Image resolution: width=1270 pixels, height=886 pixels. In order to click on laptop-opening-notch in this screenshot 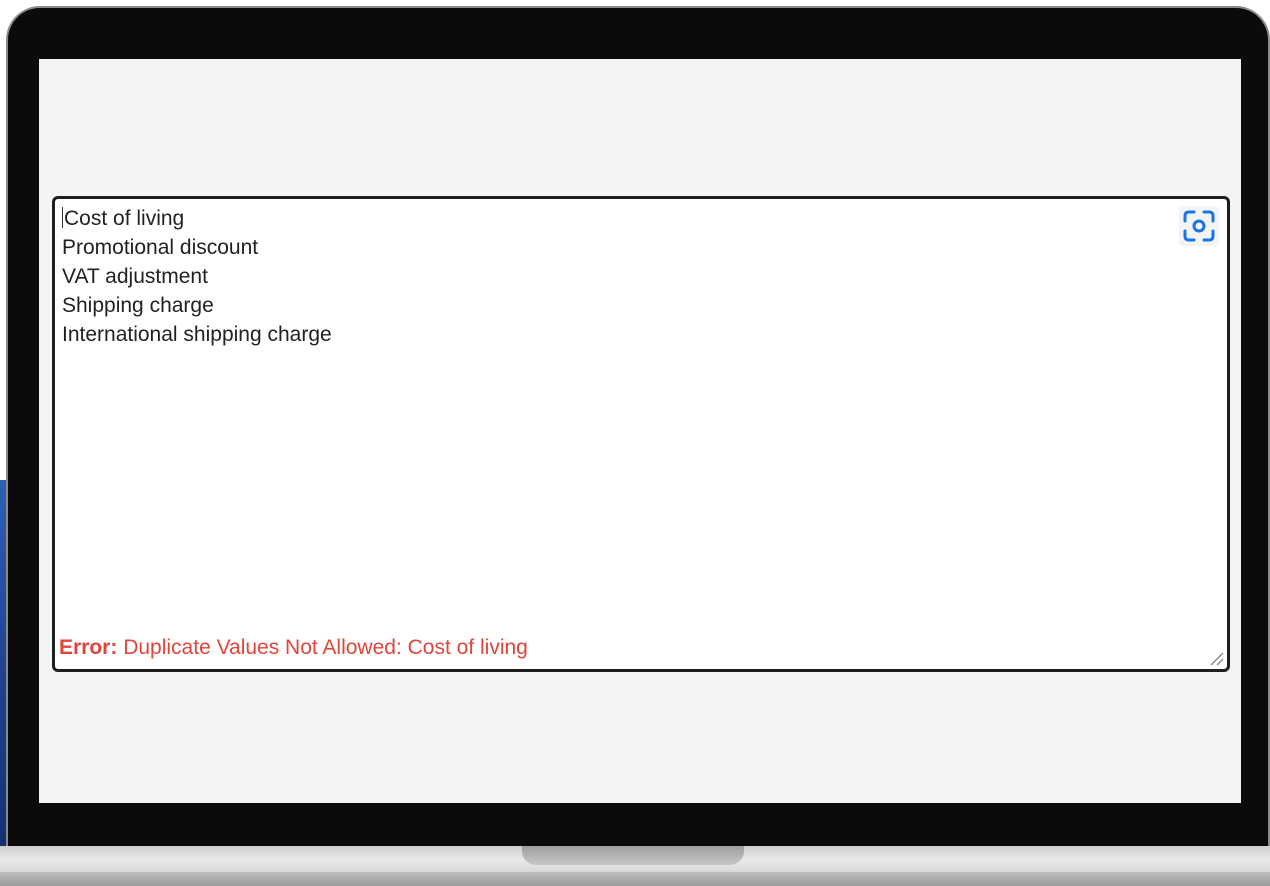, I will do `click(633, 855)`.